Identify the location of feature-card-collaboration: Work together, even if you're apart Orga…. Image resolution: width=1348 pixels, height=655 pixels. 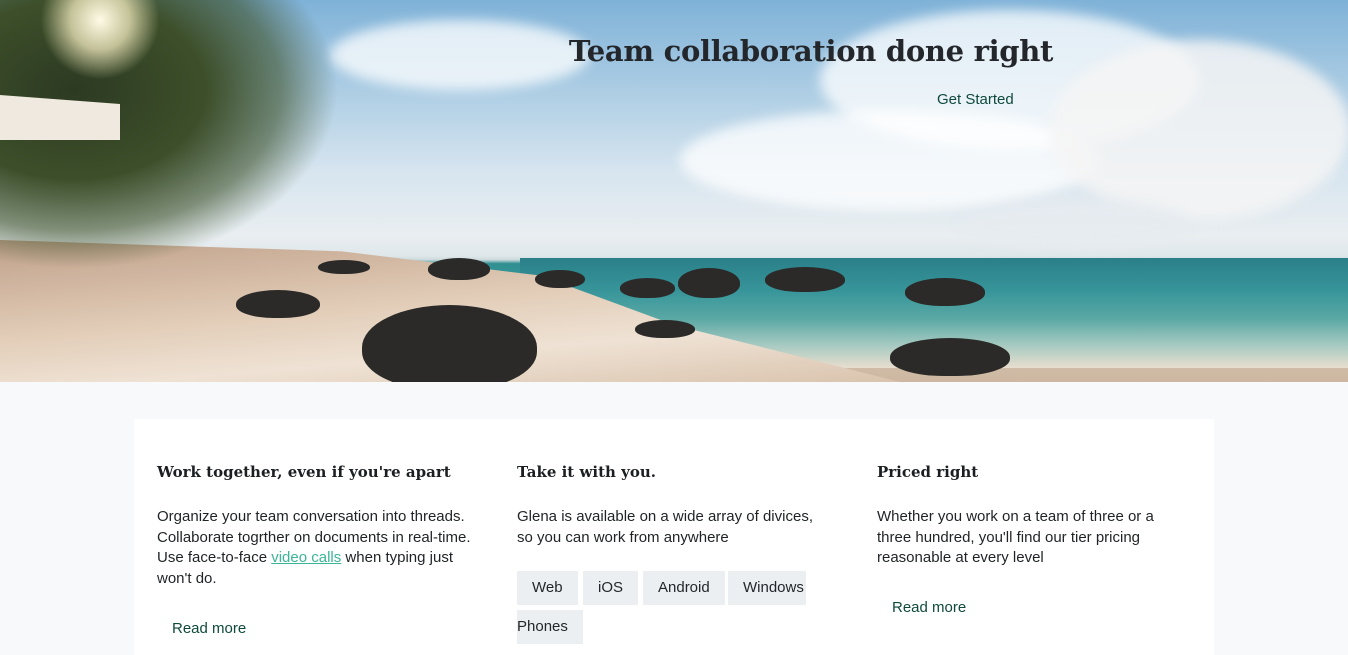
(314, 537).